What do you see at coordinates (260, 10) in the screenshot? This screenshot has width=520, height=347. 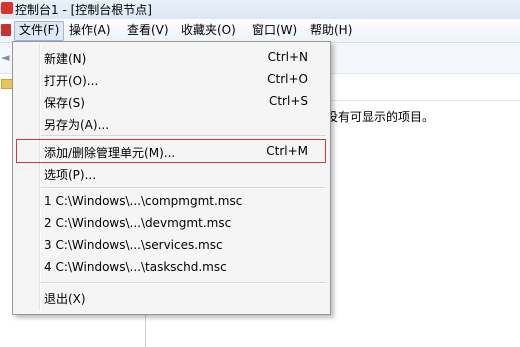 I see `title-bar: 控制台1 - [控制台根节点]` at bounding box center [260, 10].